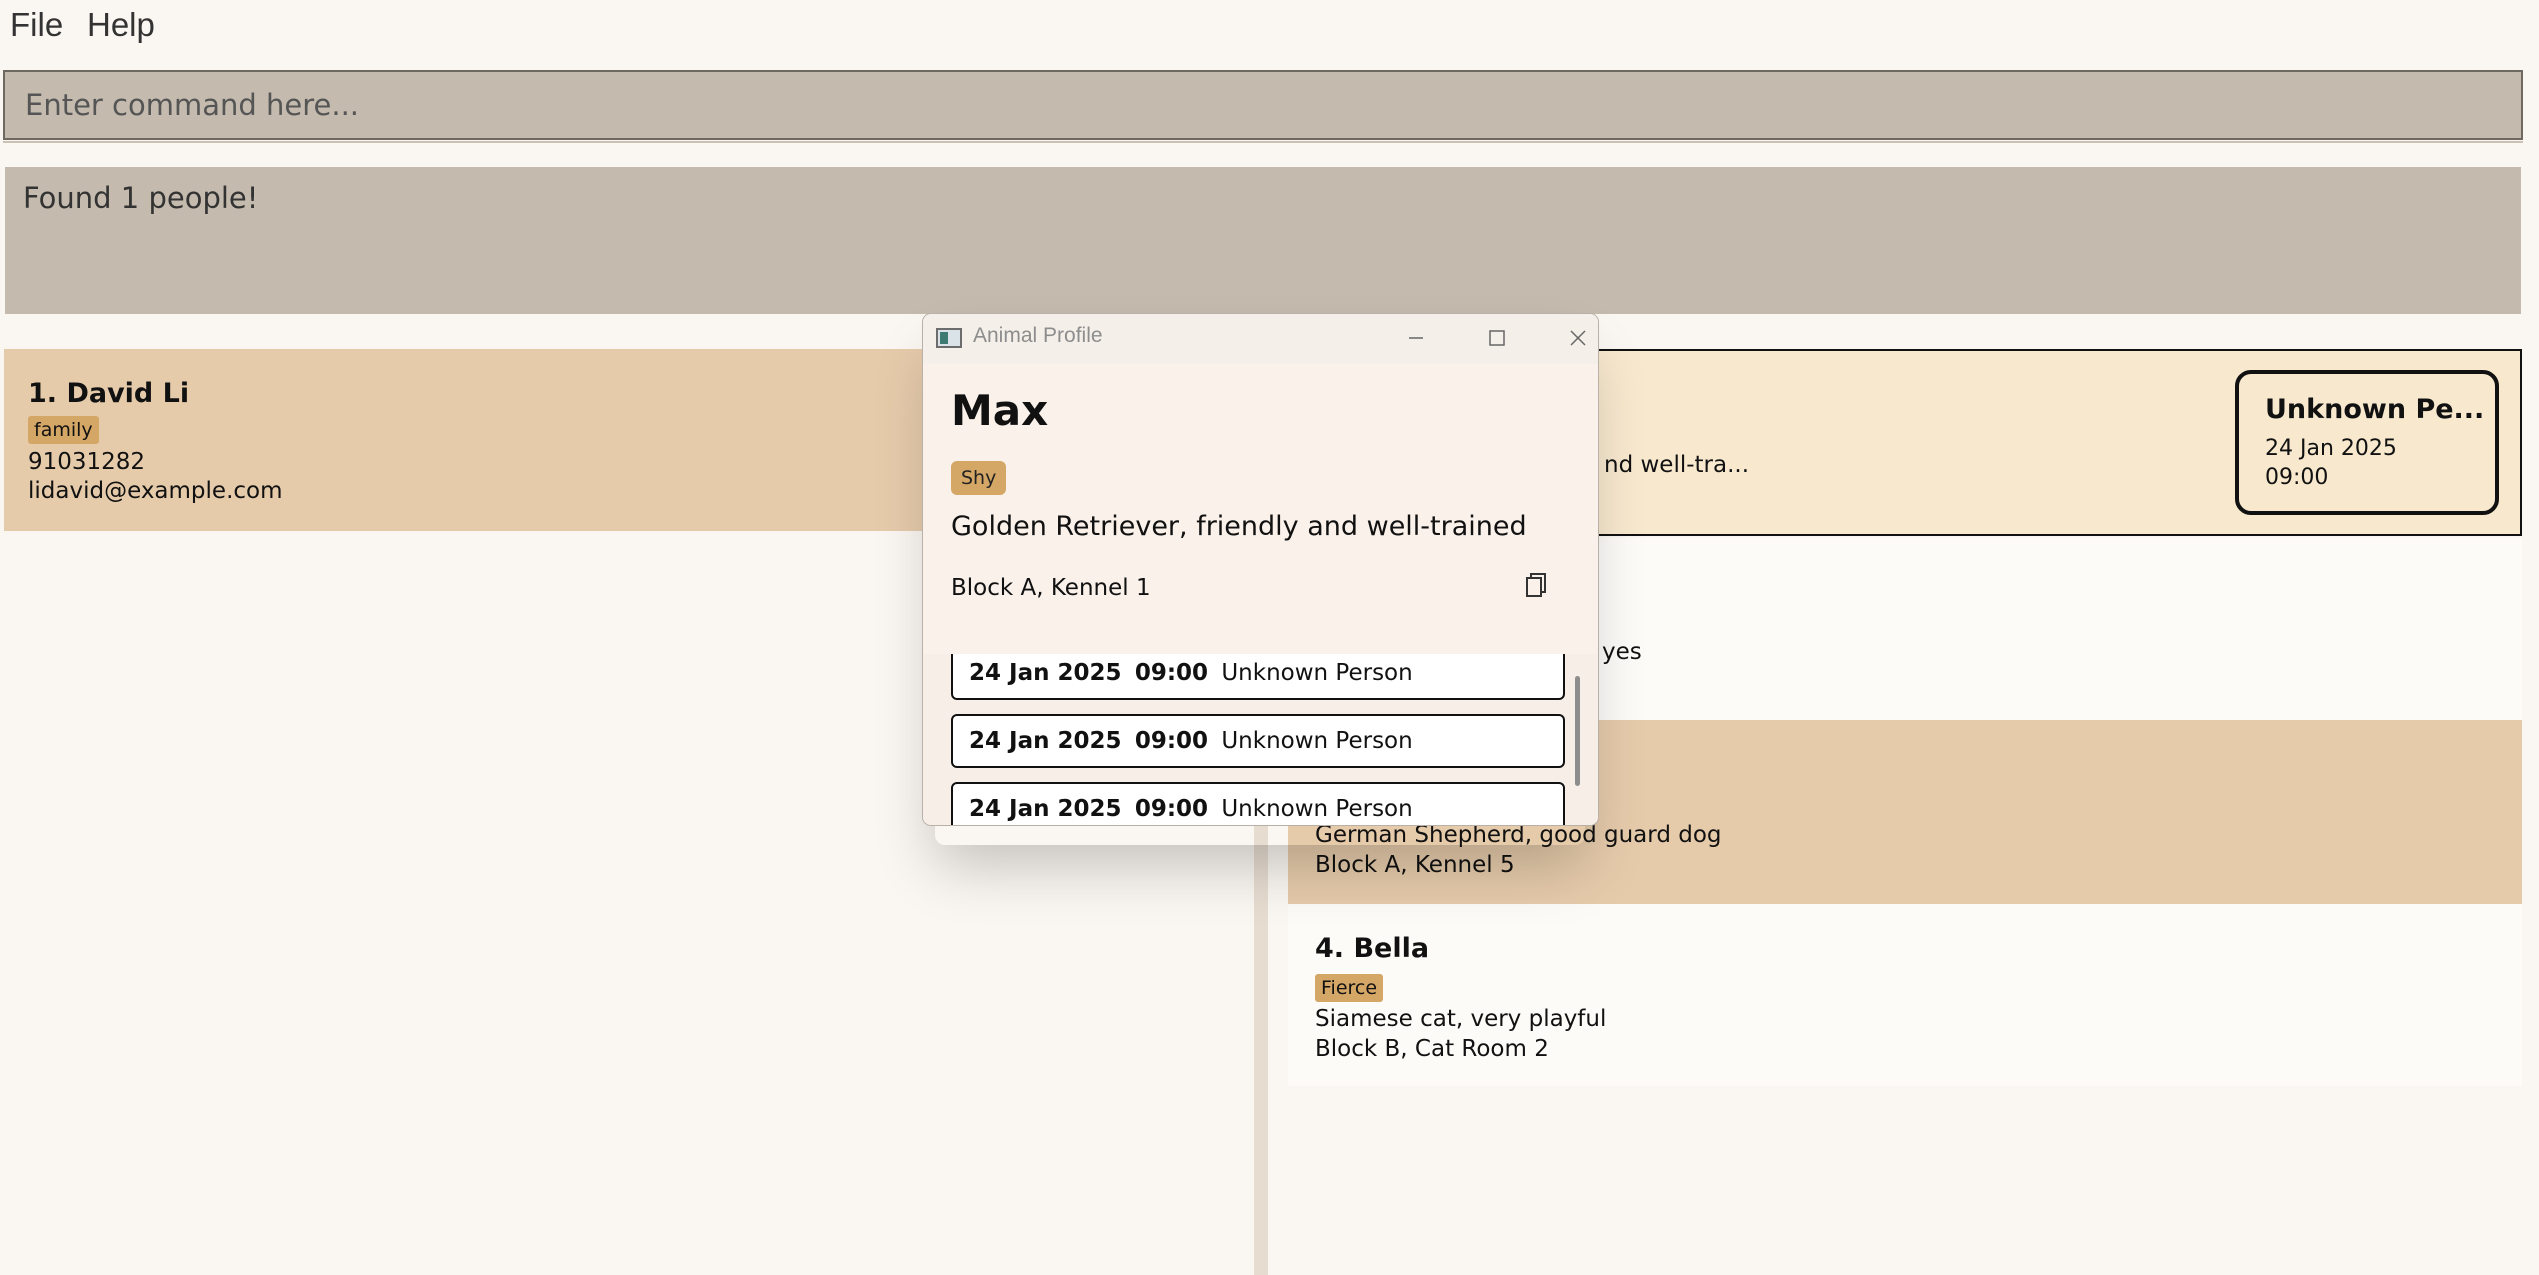  I want to click on appointment-card: Unknown Pe... 24 Jan 2025 09:00, so click(2367, 442).